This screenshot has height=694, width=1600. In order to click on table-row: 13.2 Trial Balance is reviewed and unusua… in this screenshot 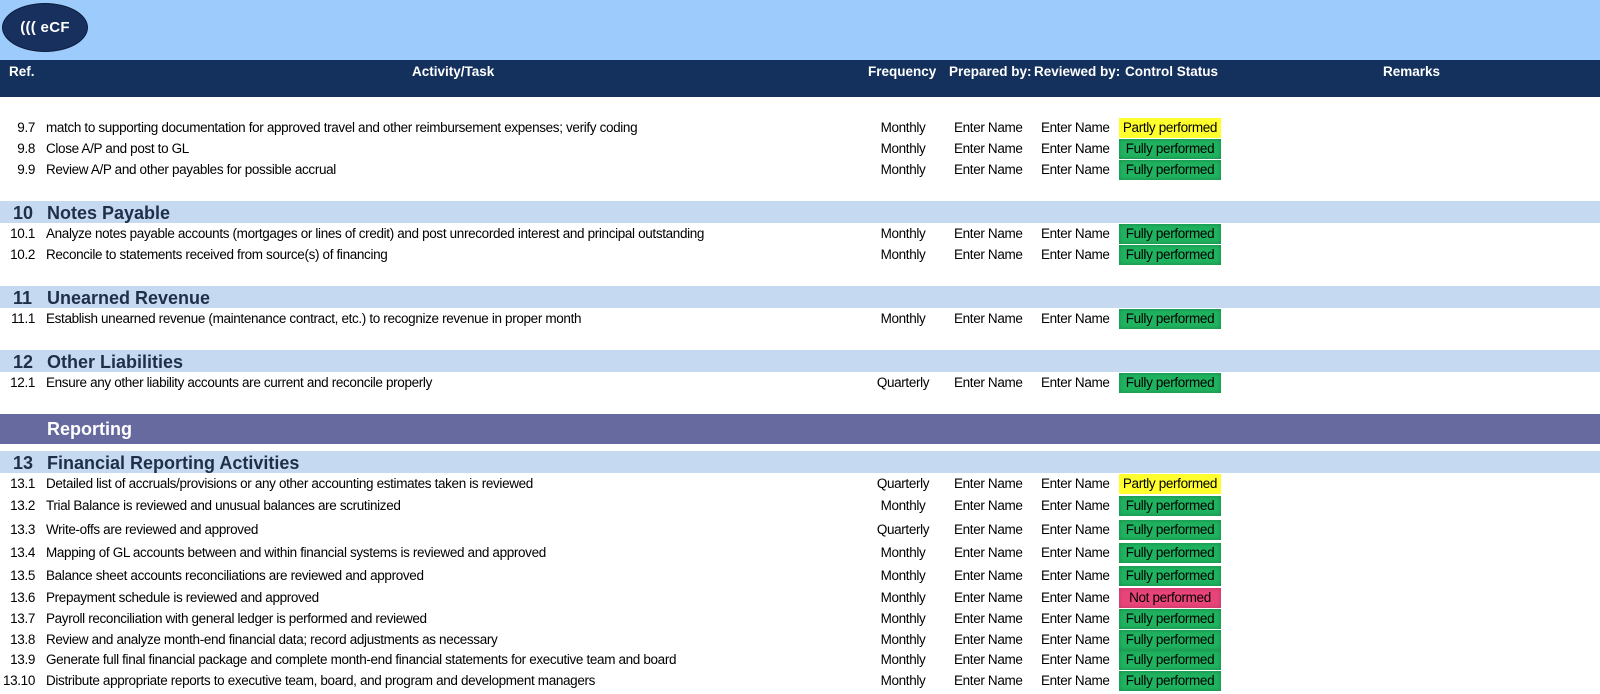, I will do `click(800, 506)`.